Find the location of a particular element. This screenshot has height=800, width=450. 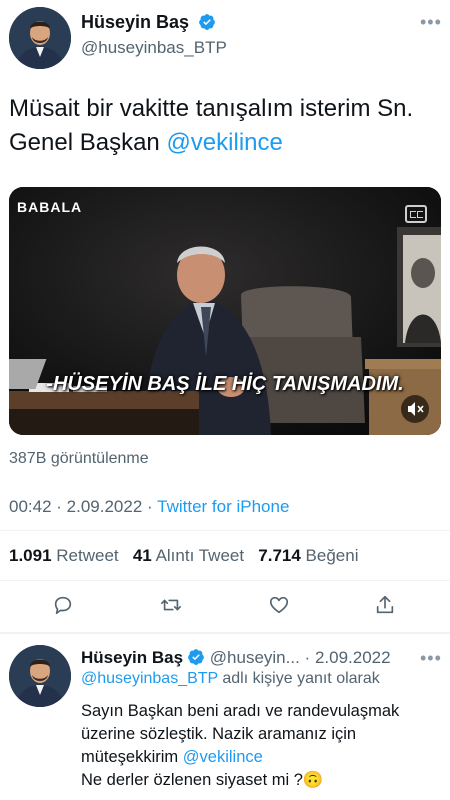

replying-to-suffix: adlı kişiye yanıt olarak is located at coordinates (298, 678).